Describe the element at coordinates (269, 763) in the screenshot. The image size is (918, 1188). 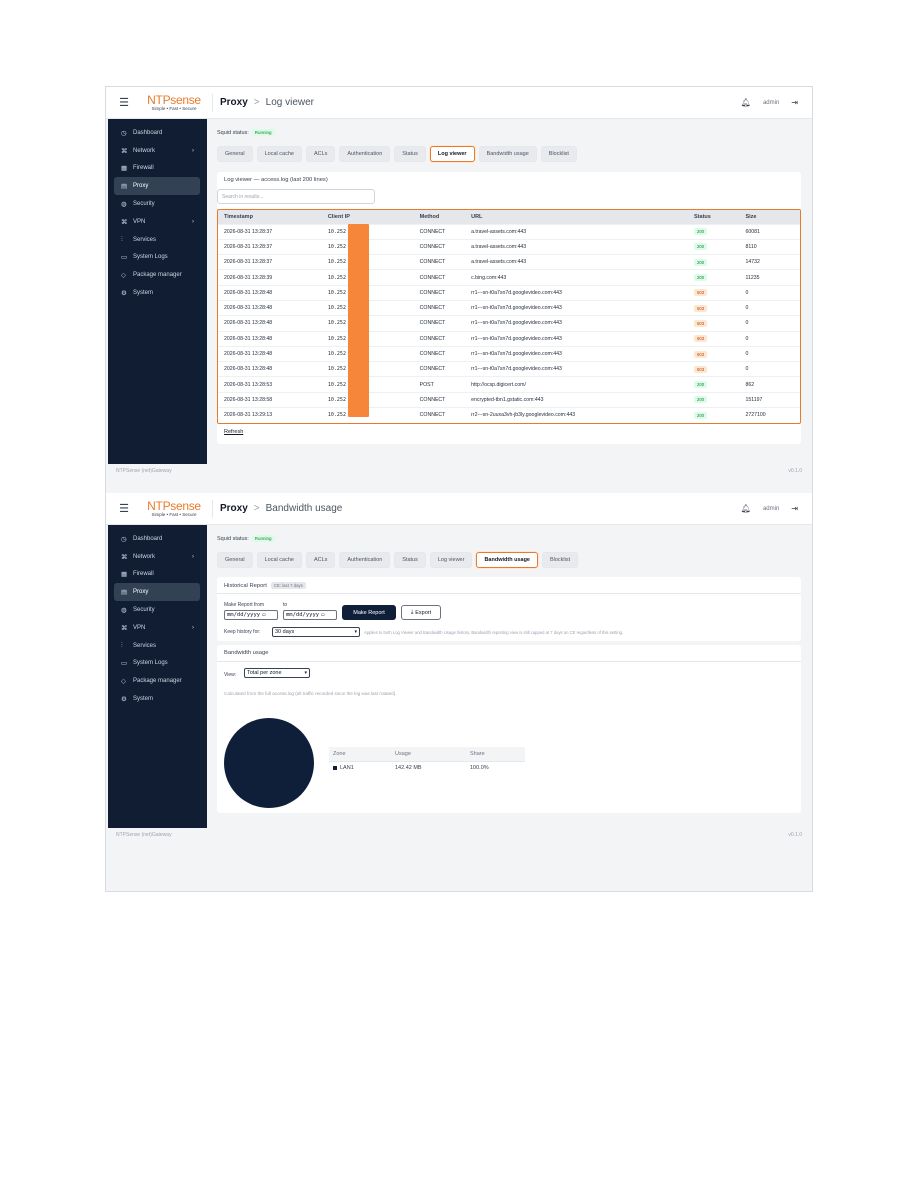
I see `pie-slice-lan1` at that location.